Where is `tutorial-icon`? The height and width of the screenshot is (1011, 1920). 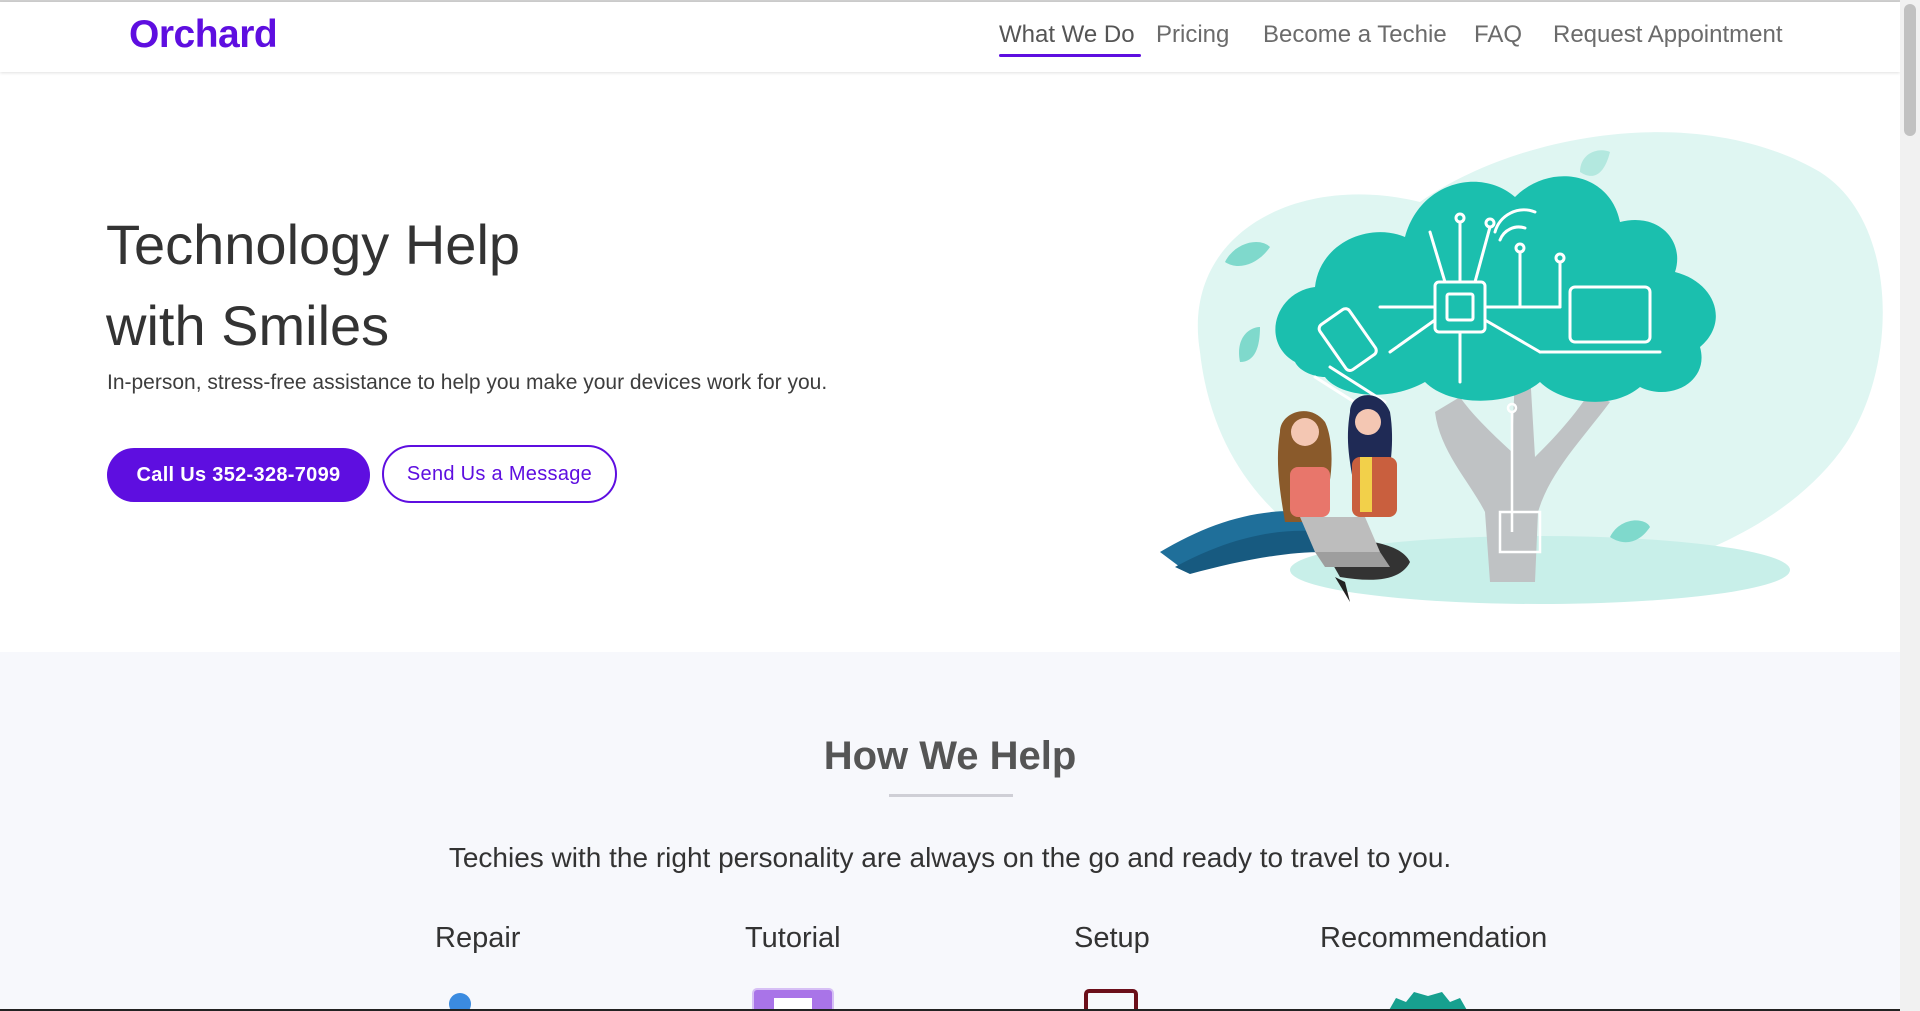 tutorial-icon is located at coordinates (793, 999).